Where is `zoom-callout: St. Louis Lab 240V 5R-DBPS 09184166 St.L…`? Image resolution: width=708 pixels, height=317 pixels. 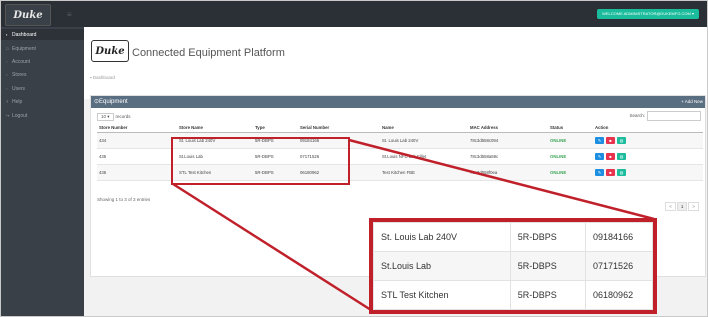 zoom-callout: St. Louis Lab 240V 5R-DBPS 09184166 St.L… is located at coordinates (513, 266).